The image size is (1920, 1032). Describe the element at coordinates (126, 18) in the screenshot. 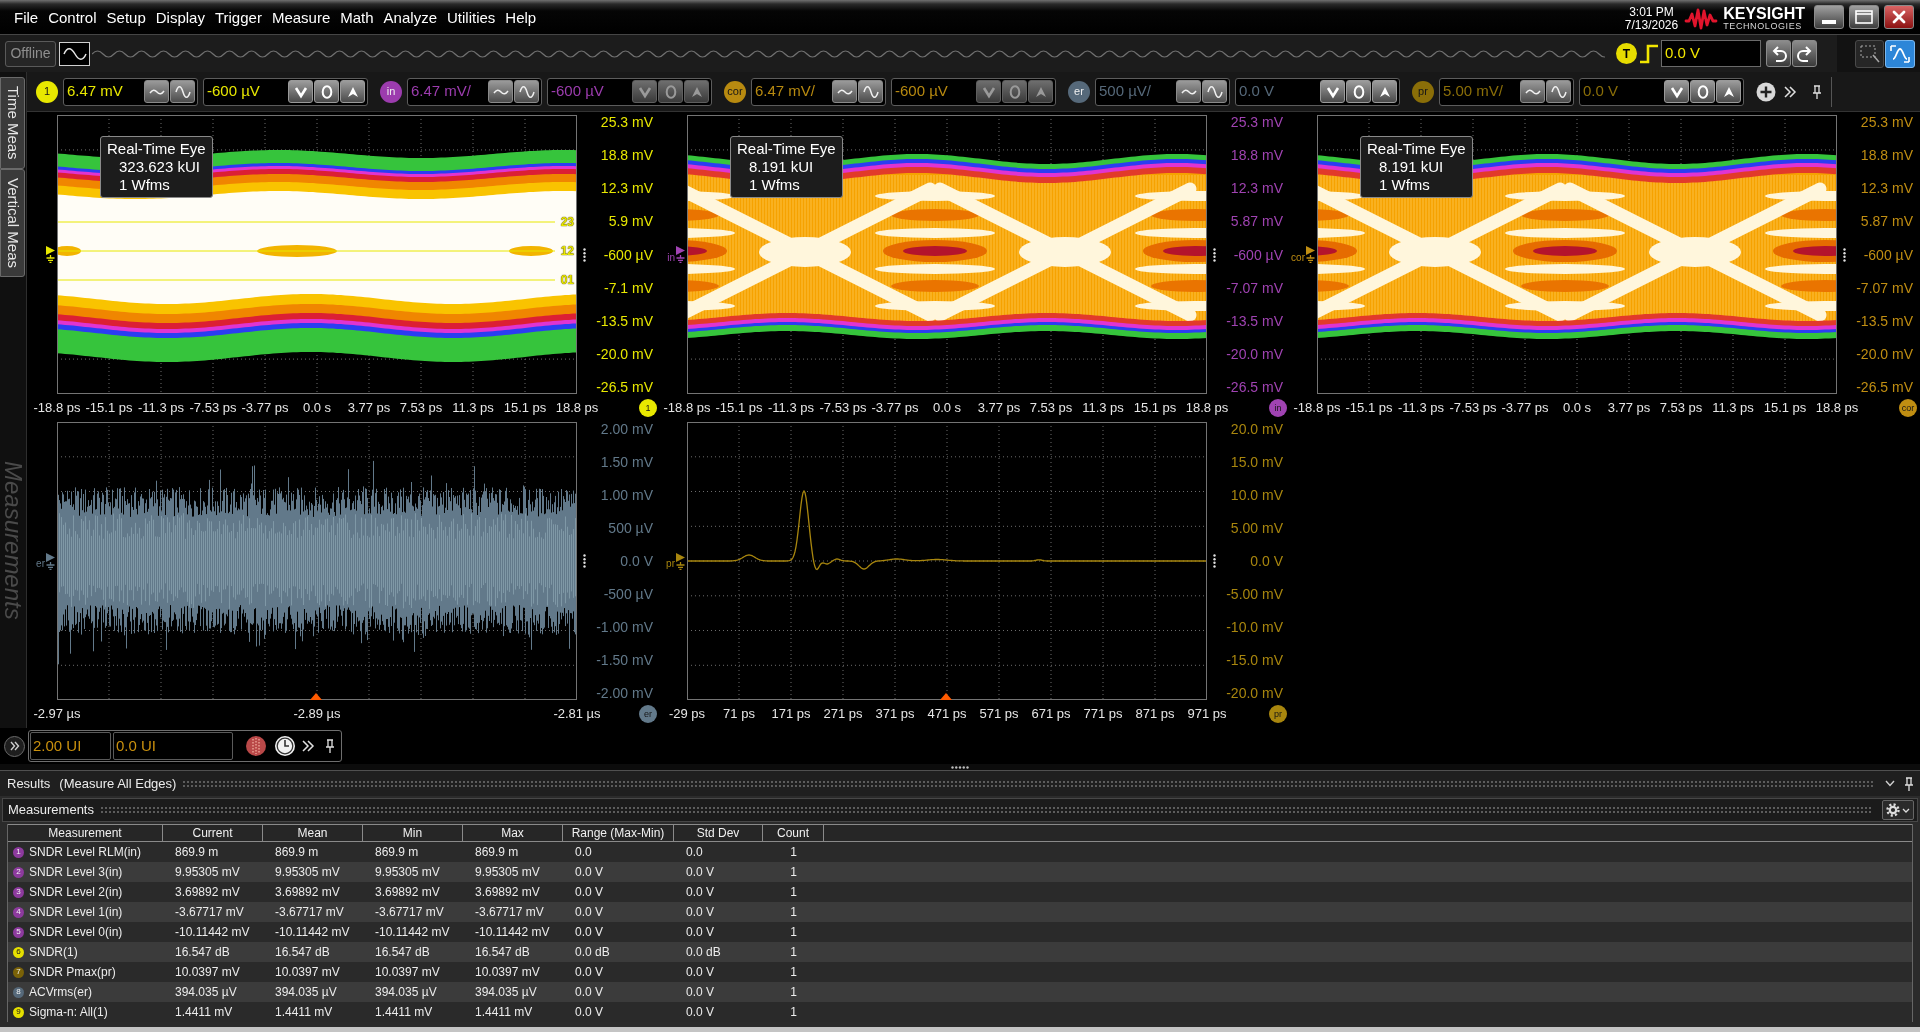

I see `menu-item: Setup` at that location.